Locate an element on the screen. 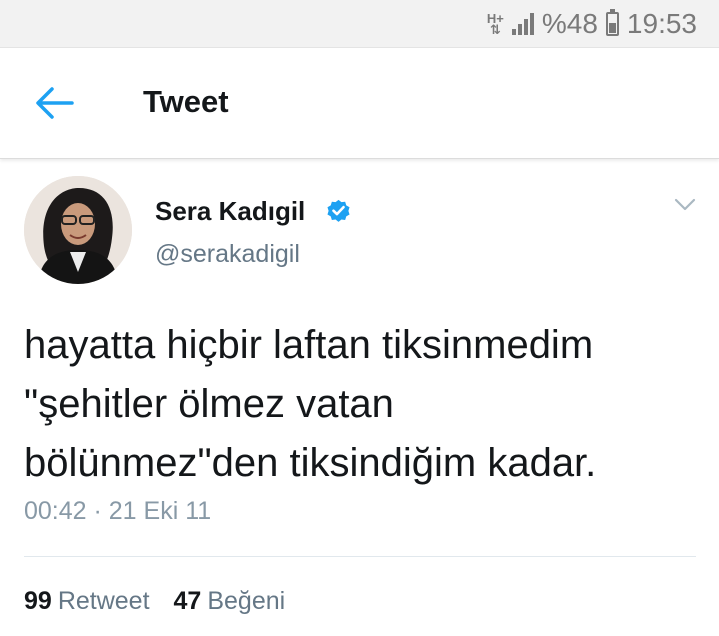  retweet-label: Retweet is located at coordinates (103, 601).